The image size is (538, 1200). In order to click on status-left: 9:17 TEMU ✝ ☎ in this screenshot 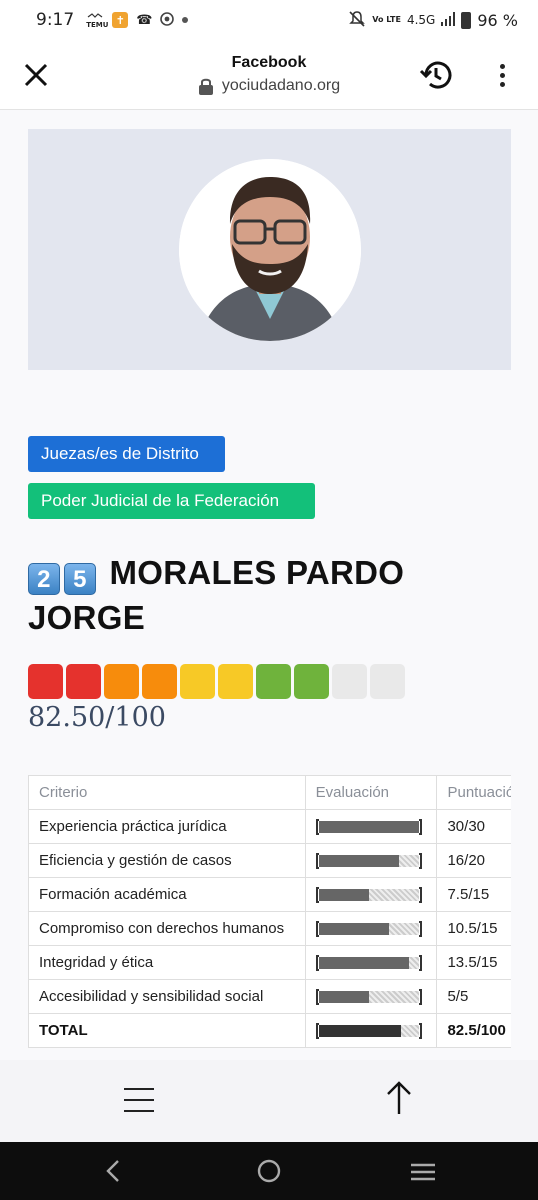, I will do `click(112, 20)`.